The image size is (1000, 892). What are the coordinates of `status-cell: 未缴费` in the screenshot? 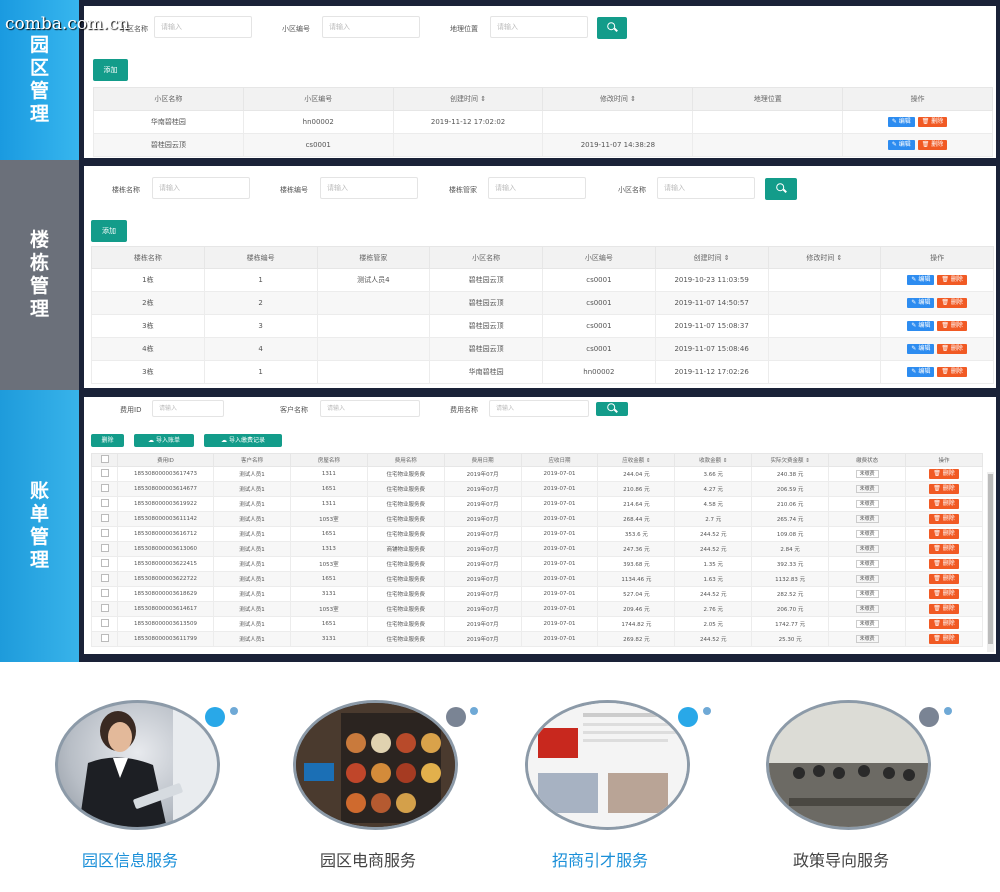 It's located at (867, 579).